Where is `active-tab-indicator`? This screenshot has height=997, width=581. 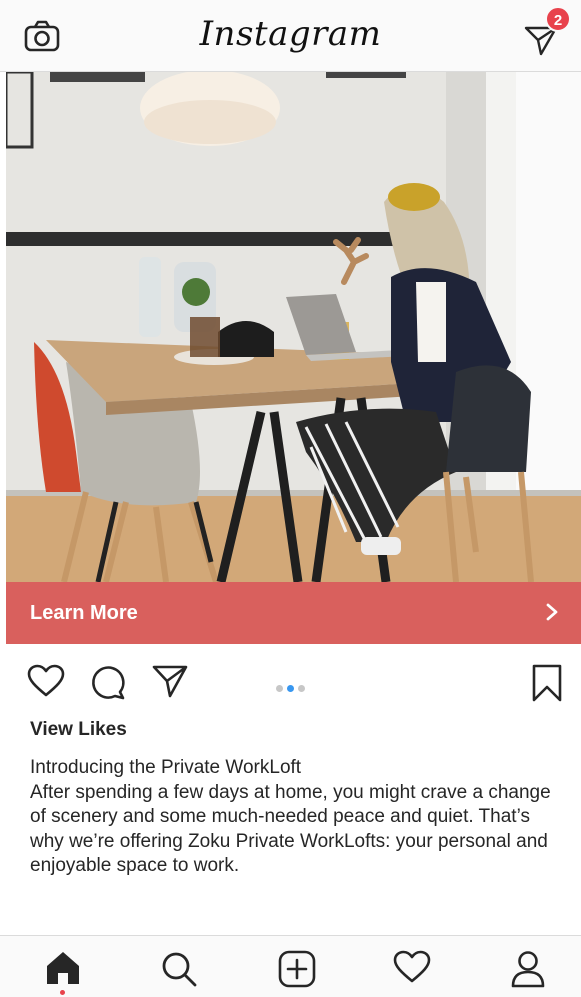
active-tab-indicator is located at coordinates (62, 992).